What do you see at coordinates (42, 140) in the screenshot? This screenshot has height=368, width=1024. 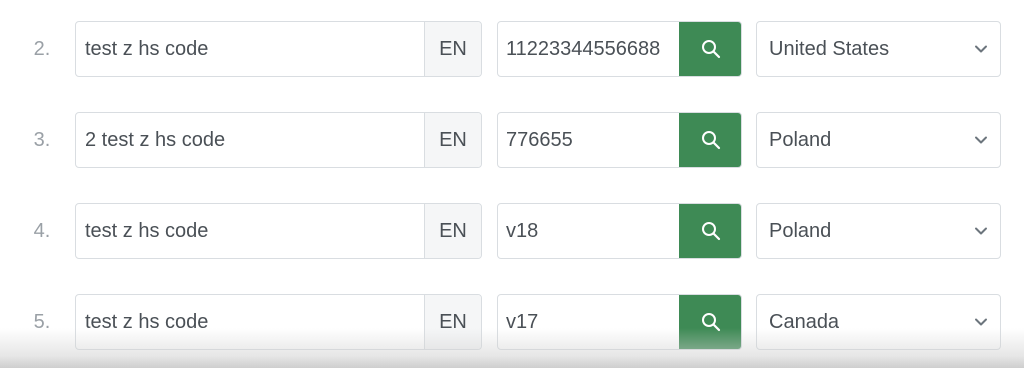 I see `row-number: 3.` at bounding box center [42, 140].